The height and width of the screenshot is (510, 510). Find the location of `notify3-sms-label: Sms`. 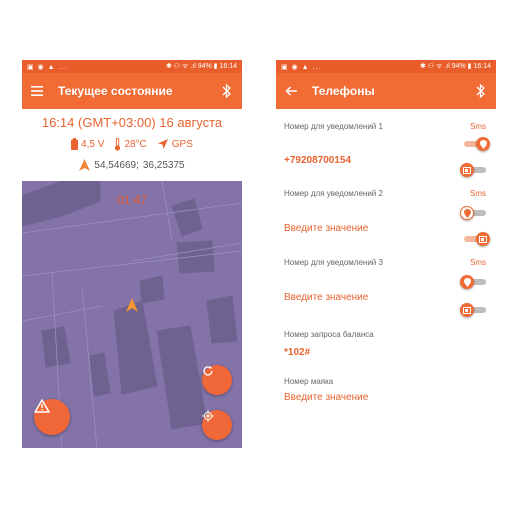

notify3-sms-label: Sms is located at coordinates (478, 262).